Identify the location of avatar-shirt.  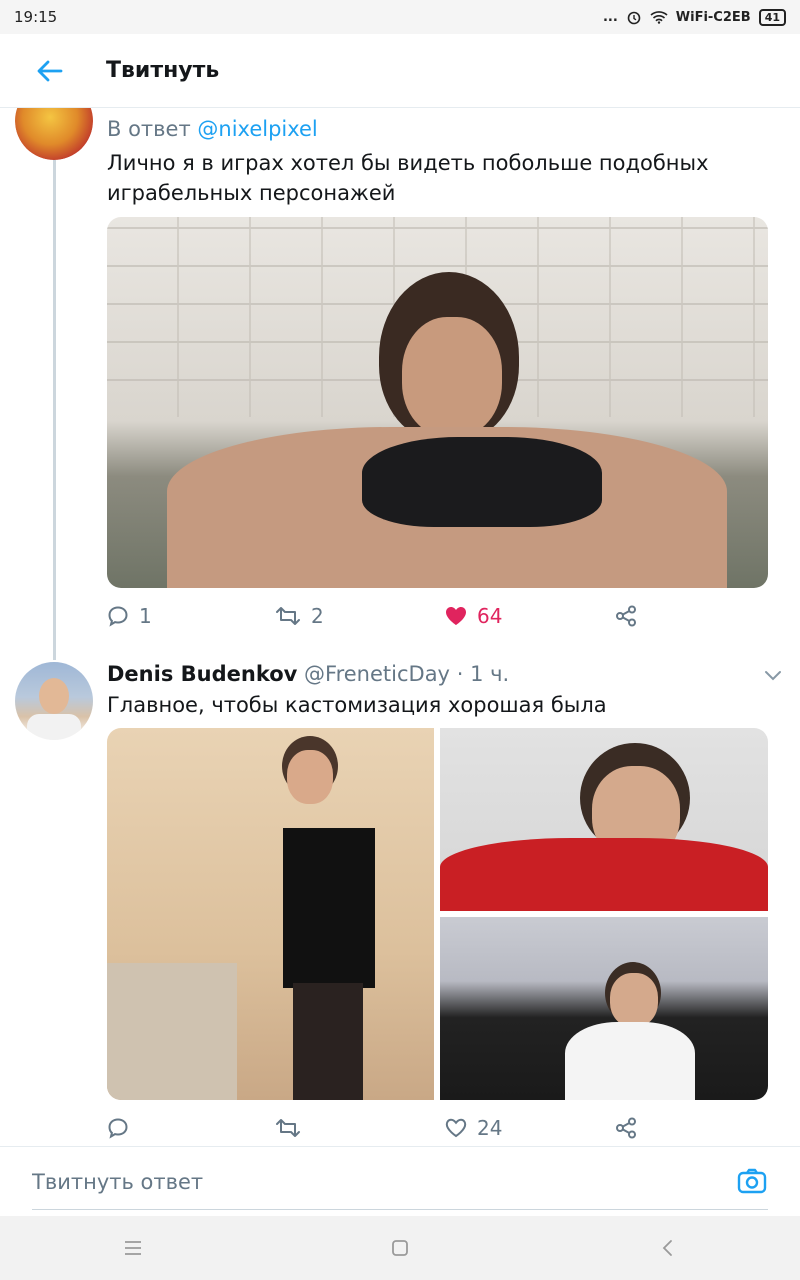
(54, 727).